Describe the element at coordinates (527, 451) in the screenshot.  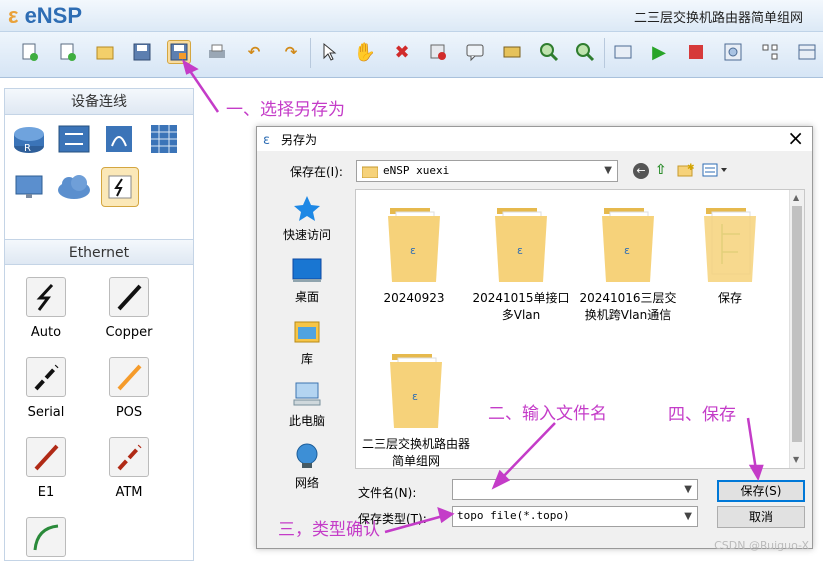
I see `arrow-step2` at that location.